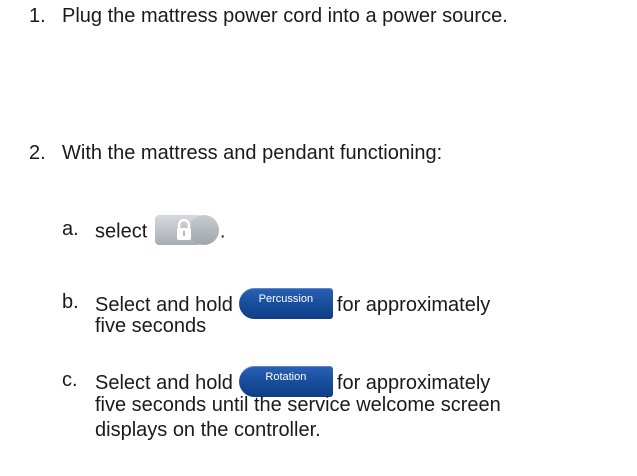 This screenshot has width=637, height=476. I want to click on substep-a-line: select ., so click(160, 231).